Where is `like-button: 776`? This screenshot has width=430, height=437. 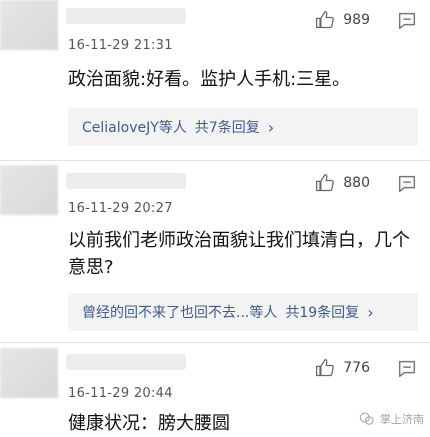 like-button: 776 is located at coordinates (342, 368).